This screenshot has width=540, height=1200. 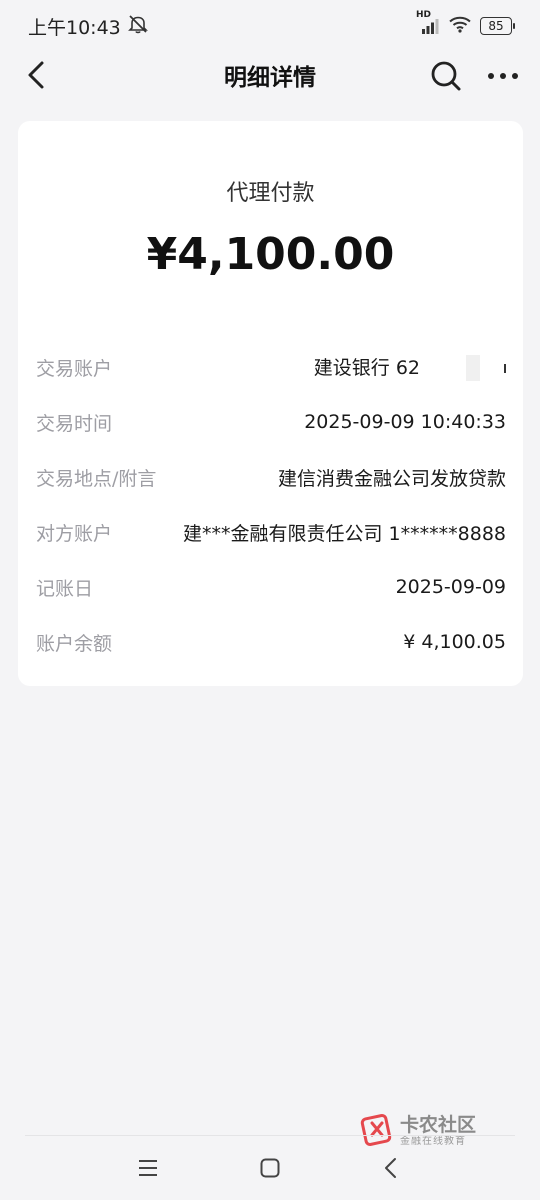 I want to click on detail-row-account: 交易账户 建设银行 62, so click(x=271, y=367).